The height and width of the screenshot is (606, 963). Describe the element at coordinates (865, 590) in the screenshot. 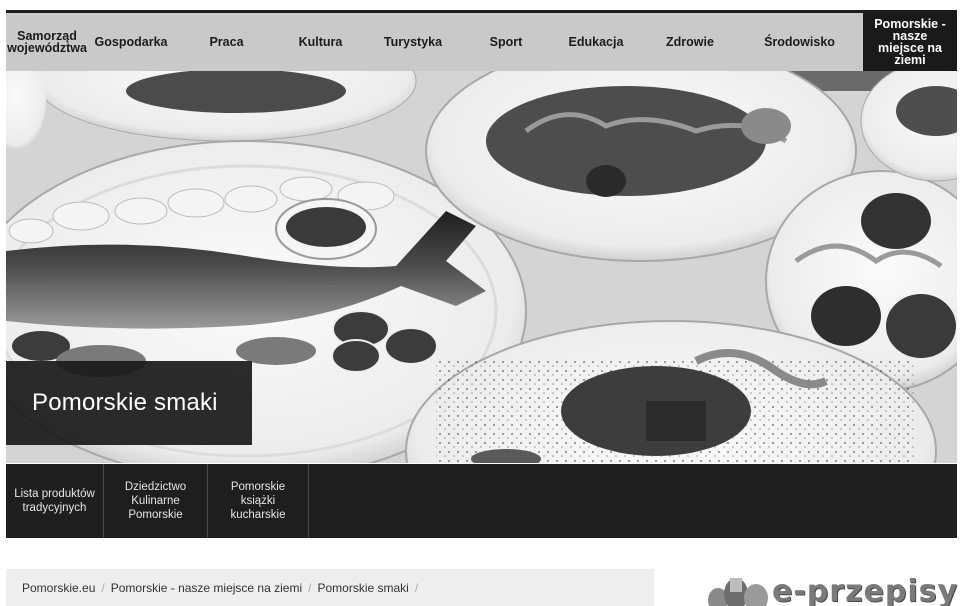

I see `e-przepisy-logo-text: e-przepisy` at that location.